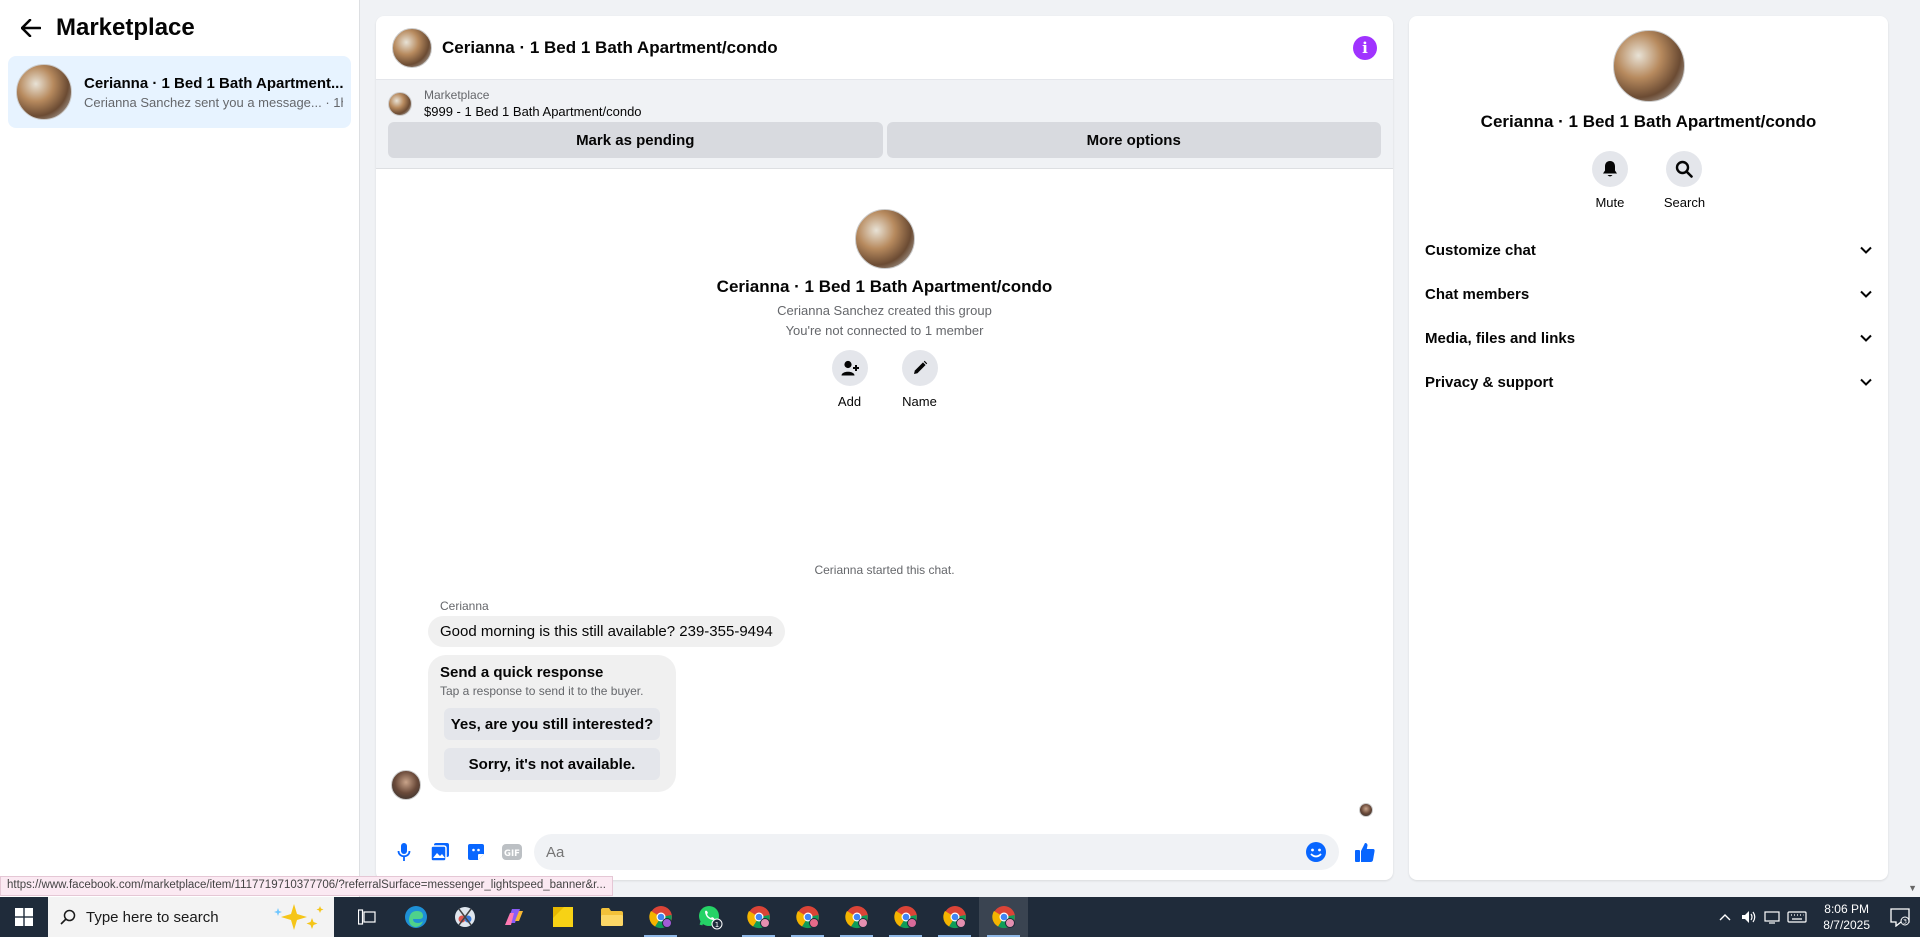 The width and height of the screenshot is (1920, 937). What do you see at coordinates (44, 92) in the screenshot?
I see `conversation-avatar` at bounding box center [44, 92].